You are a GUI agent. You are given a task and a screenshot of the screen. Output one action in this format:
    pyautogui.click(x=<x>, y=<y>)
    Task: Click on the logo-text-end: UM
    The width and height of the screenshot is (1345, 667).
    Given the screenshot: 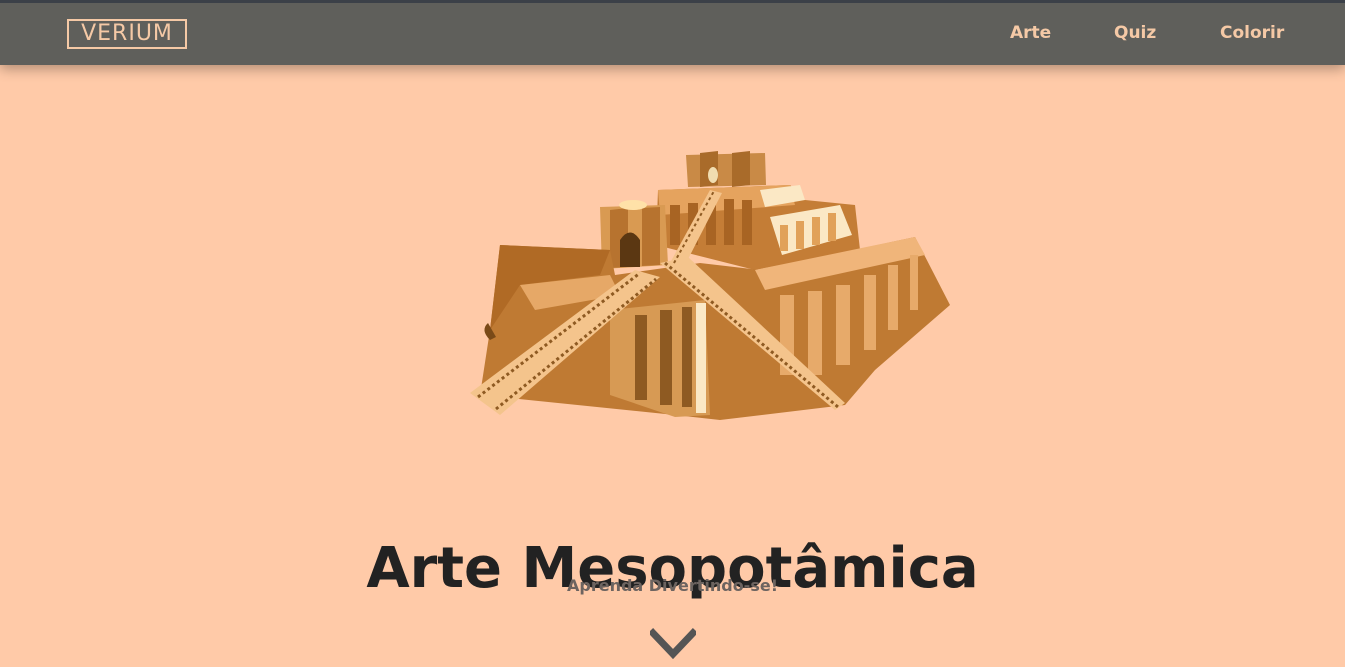 What is the action you would take?
    pyautogui.click(x=154, y=33)
    